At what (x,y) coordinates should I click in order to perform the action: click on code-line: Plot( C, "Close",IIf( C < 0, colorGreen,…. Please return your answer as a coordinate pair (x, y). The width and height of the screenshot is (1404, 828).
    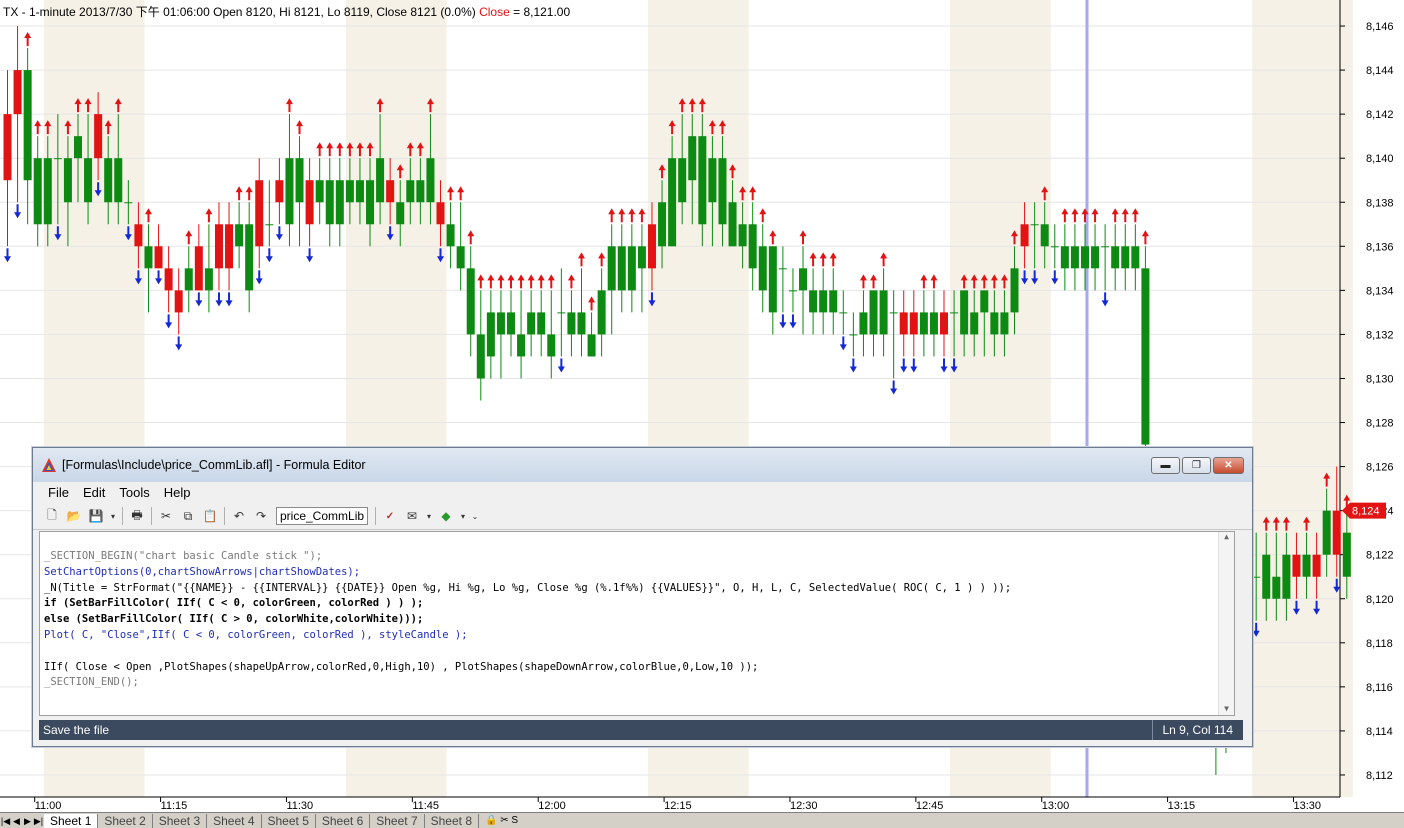
    Looking at the image, I should click on (256, 634).